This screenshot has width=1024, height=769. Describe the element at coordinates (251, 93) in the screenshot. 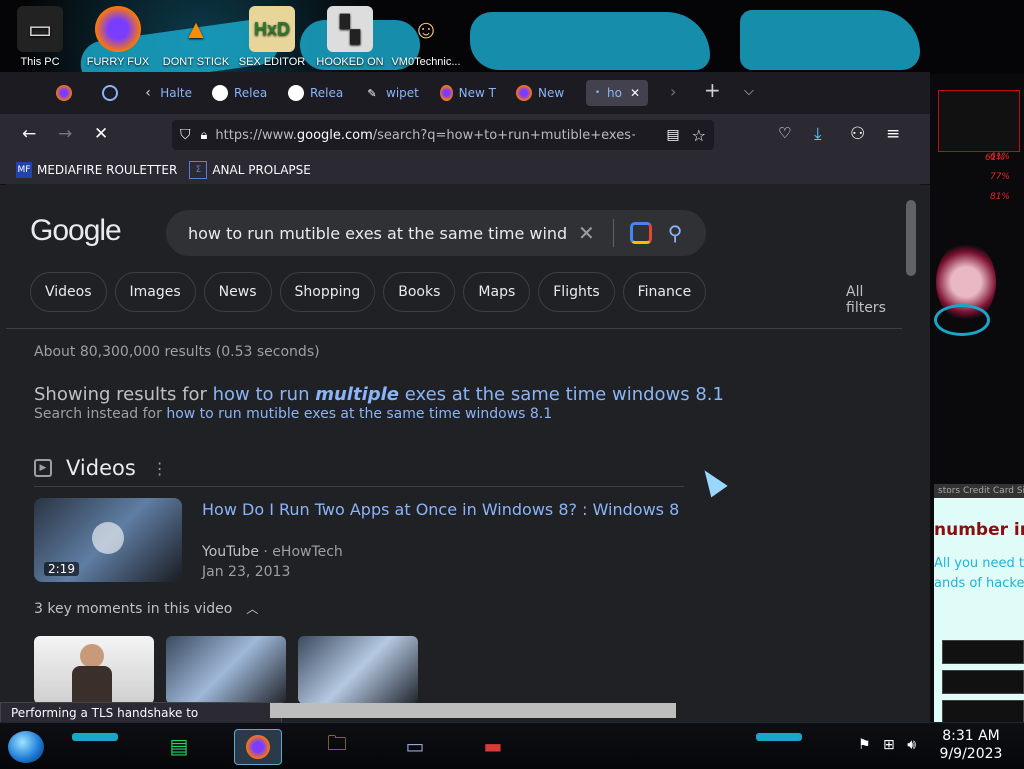

I see `tab-label: Relea` at that location.